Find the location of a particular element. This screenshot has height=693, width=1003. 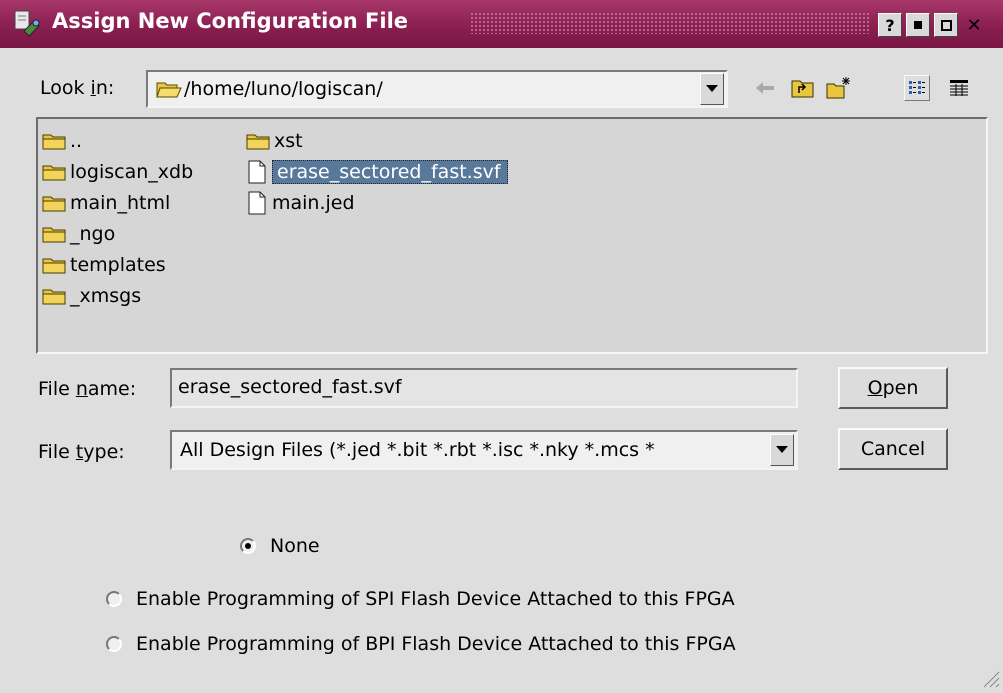

resize-grip-icon is located at coordinates (990, 680).